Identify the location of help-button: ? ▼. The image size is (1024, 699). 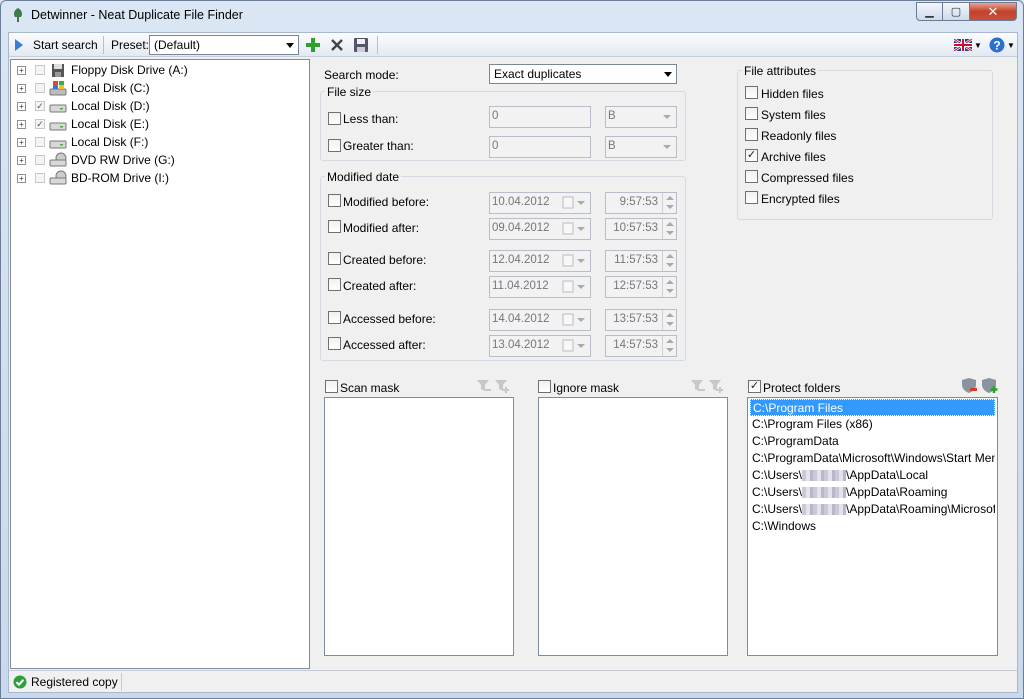
(1002, 45).